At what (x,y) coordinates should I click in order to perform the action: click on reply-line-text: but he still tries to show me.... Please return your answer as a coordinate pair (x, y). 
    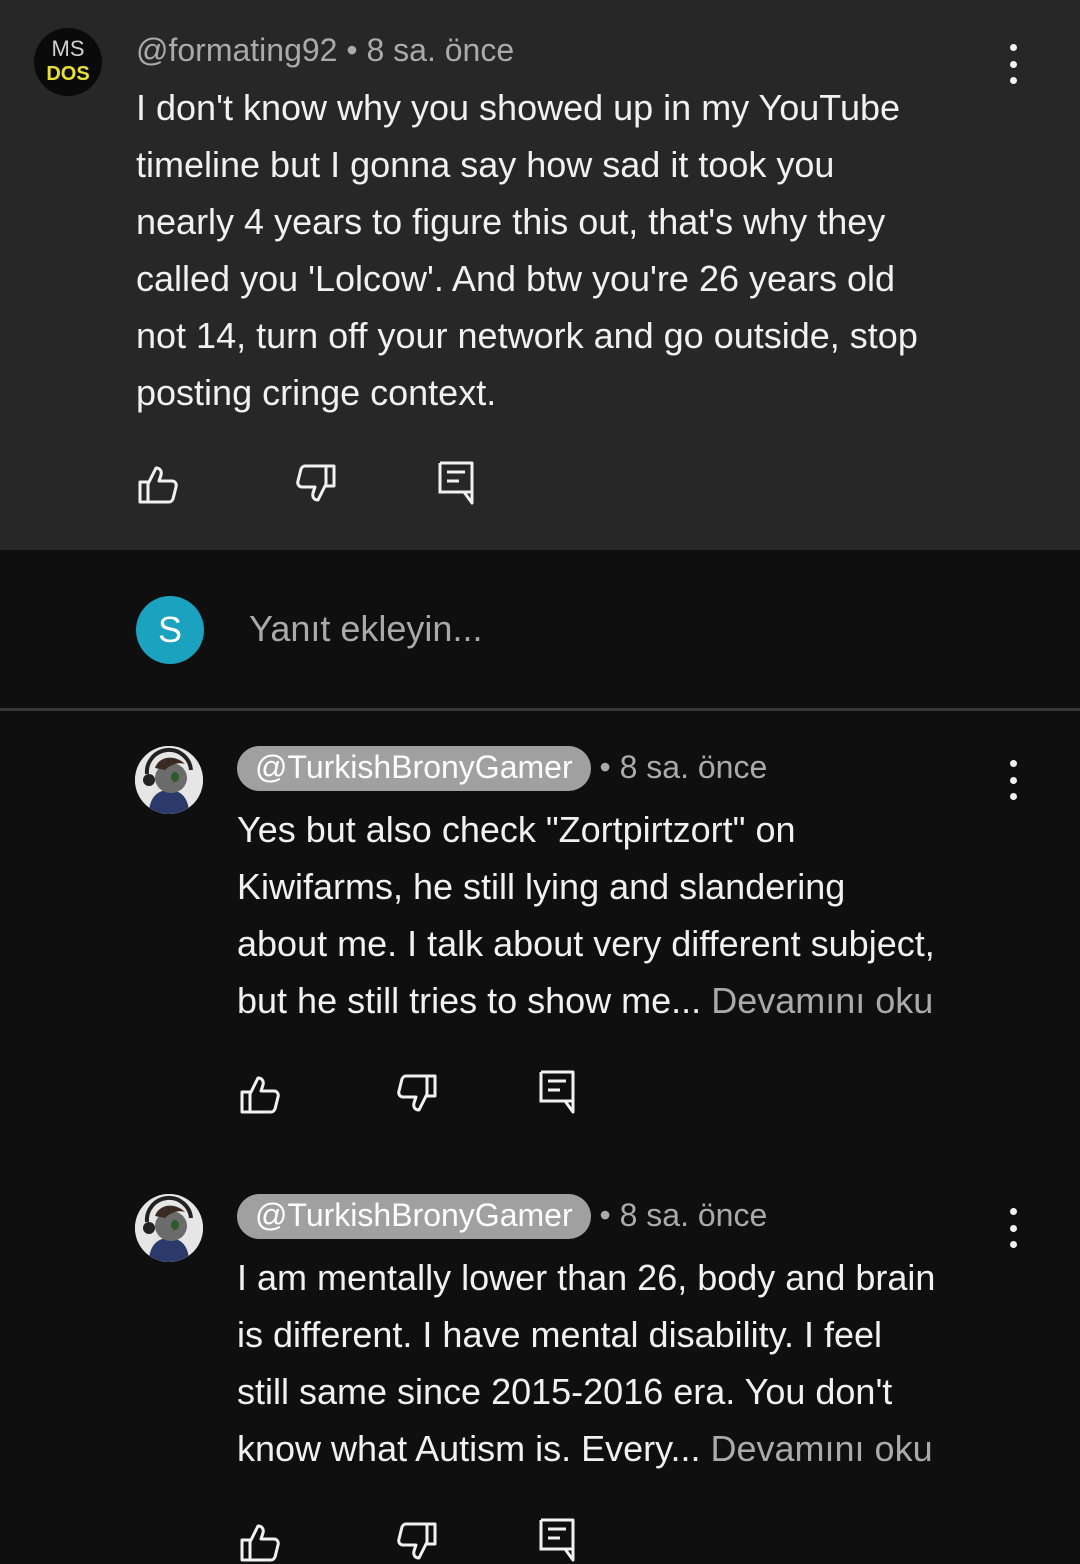
    Looking at the image, I should click on (469, 1000).